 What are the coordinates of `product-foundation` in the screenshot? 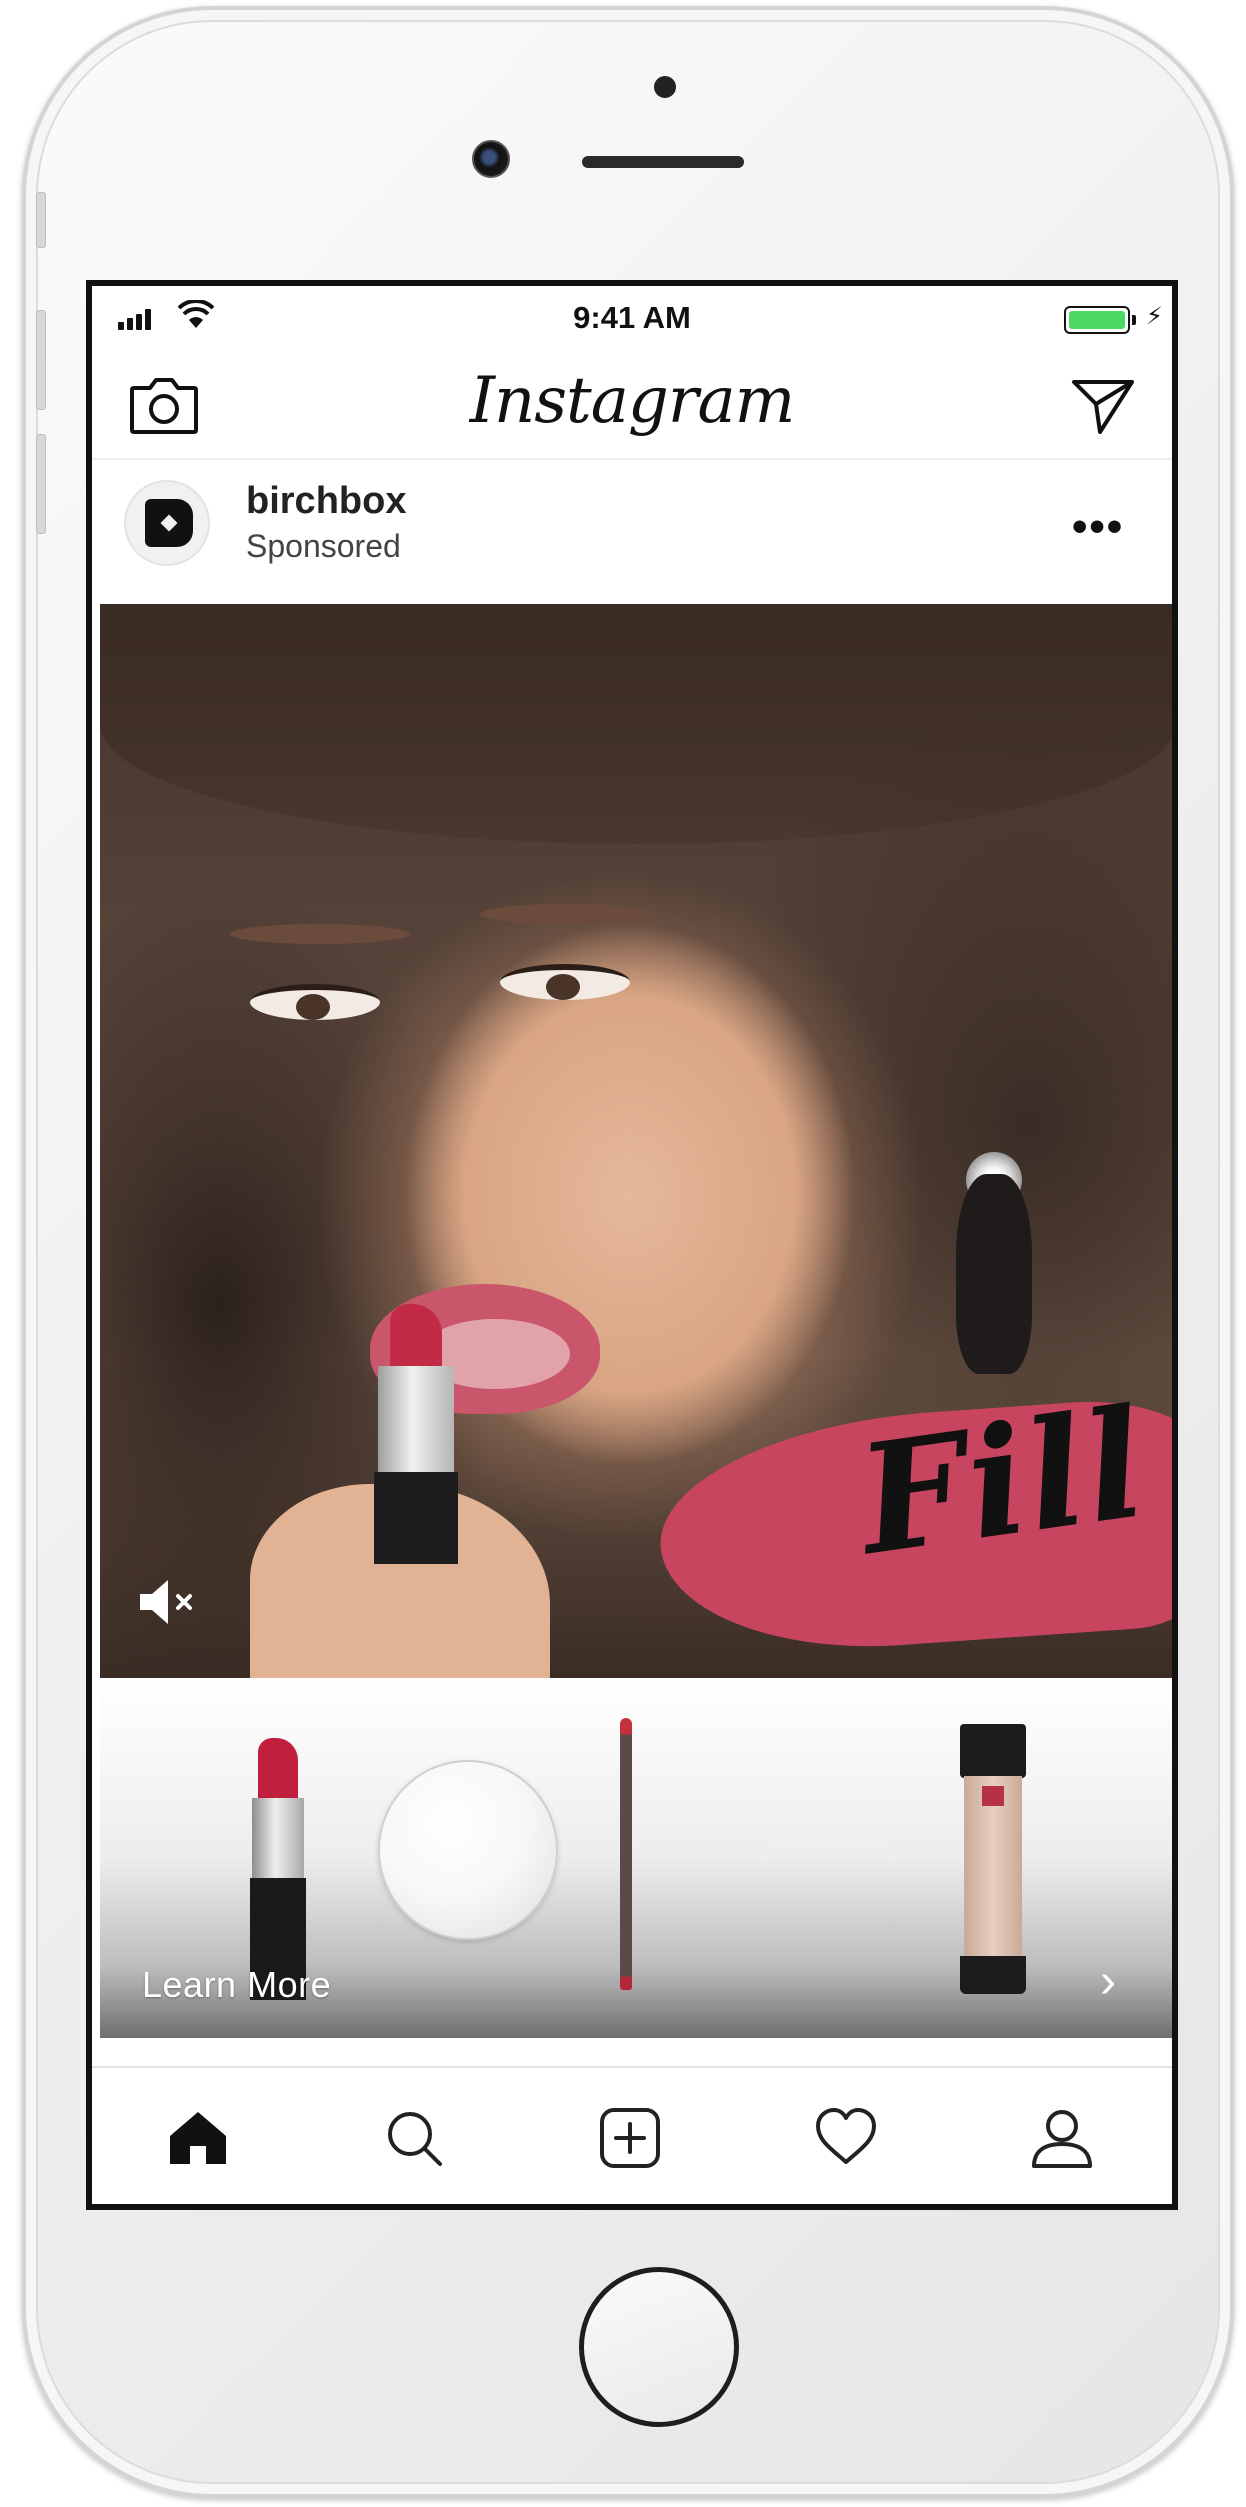 It's located at (993, 1859).